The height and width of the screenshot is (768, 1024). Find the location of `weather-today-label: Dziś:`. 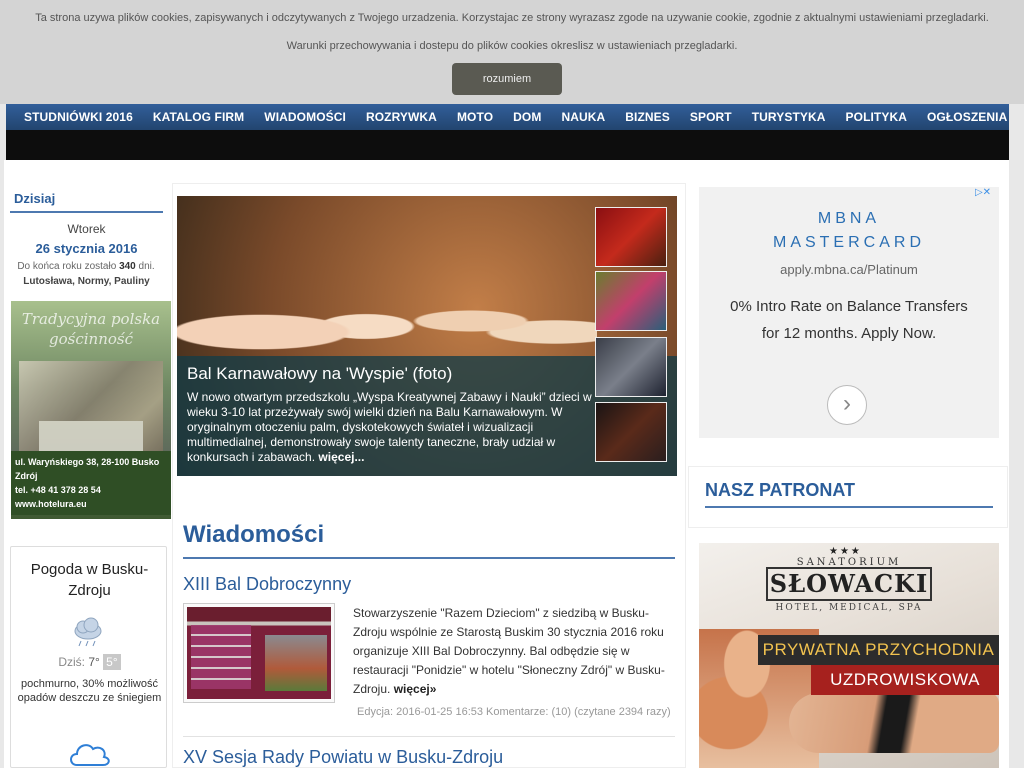

weather-today-label: Dziś: is located at coordinates (71, 662).